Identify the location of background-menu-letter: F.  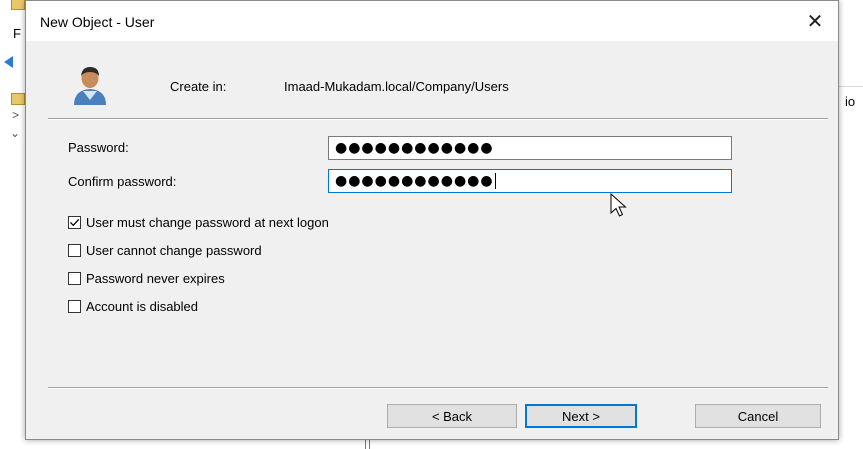
(17, 33).